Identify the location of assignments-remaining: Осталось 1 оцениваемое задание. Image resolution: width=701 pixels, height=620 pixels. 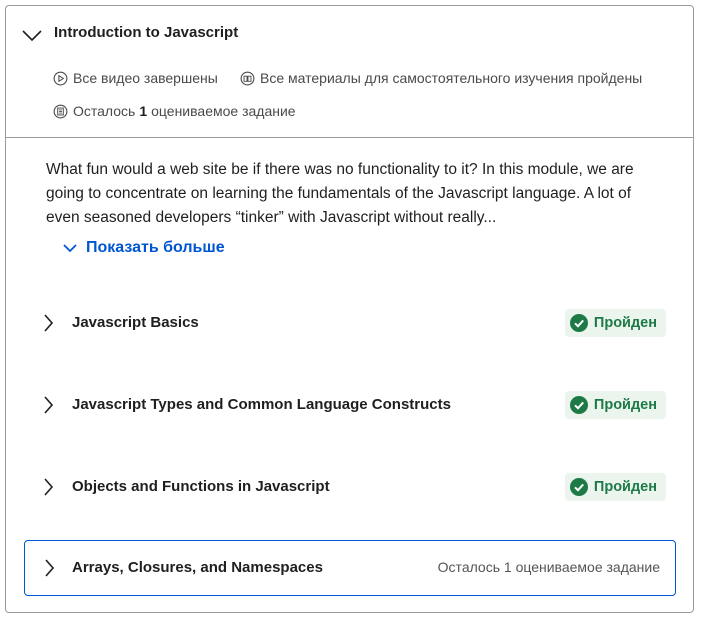
(174, 111).